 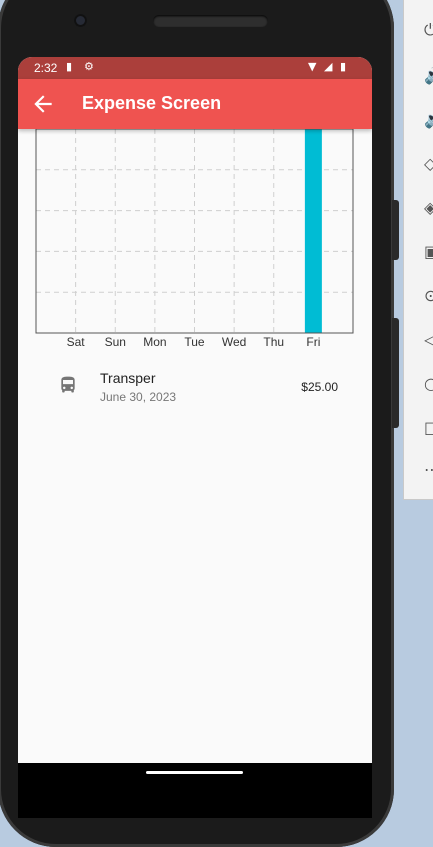 What do you see at coordinates (428, 164) in the screenshot?
I see `rotate-left-icon: ◇` at bounding box center [428, 164].